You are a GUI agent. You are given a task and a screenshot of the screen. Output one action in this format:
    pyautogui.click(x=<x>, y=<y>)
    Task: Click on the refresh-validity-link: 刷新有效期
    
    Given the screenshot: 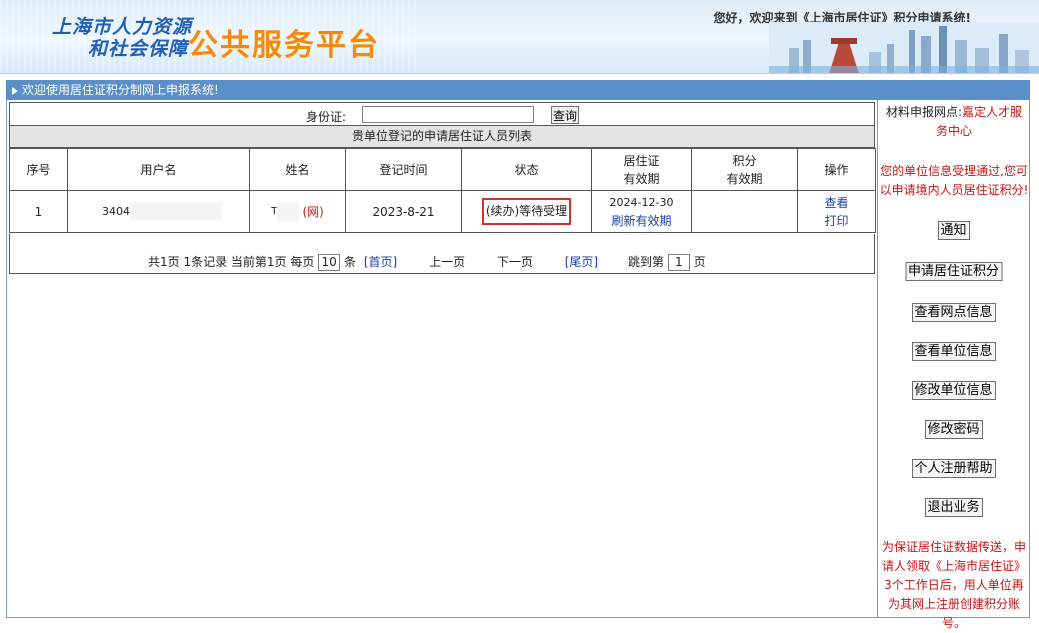 What is the action you would take?
    pyautogui.click(x=641, y=221)
    